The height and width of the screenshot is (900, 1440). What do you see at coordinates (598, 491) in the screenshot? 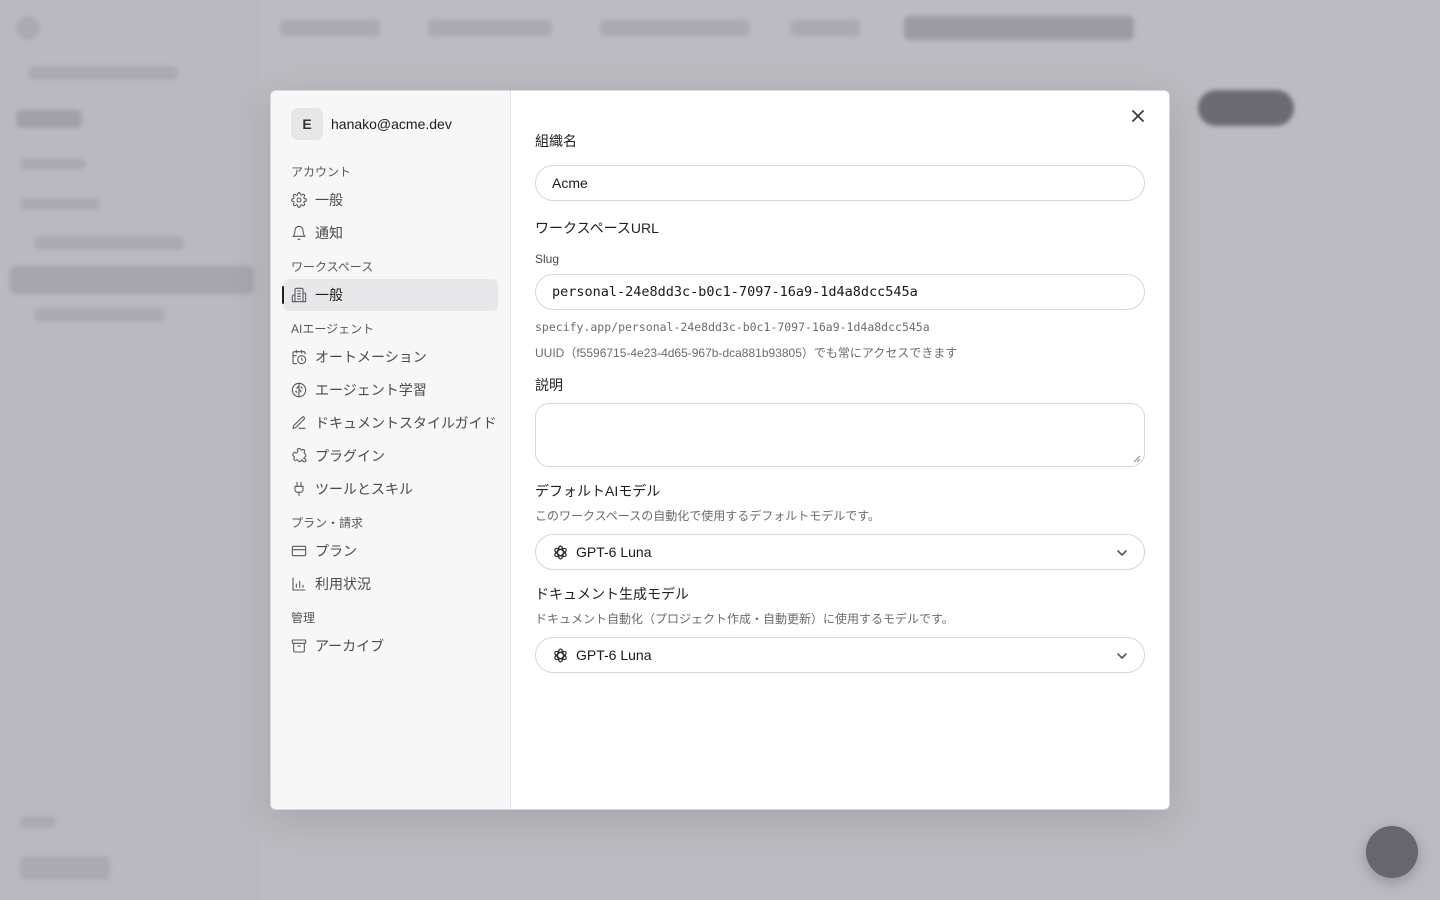
I see `default-model-label: デフォルトAIモデル` at bounding box center [598, 491].